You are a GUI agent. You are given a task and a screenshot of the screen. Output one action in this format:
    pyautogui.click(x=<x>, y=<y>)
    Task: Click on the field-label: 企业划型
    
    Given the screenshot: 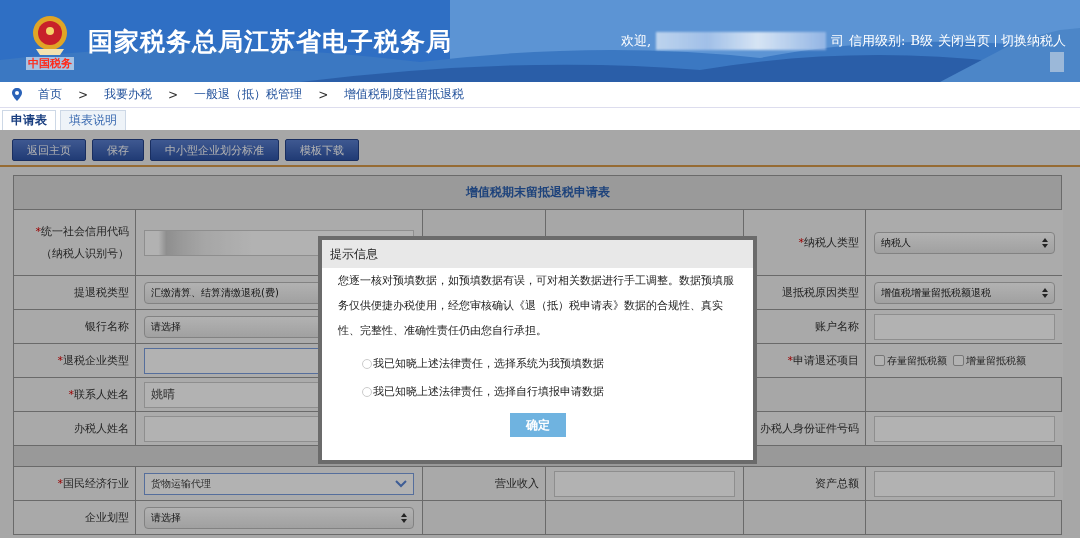 What is the action you would take?
    pyautogui.click(x=107, y=517)
    